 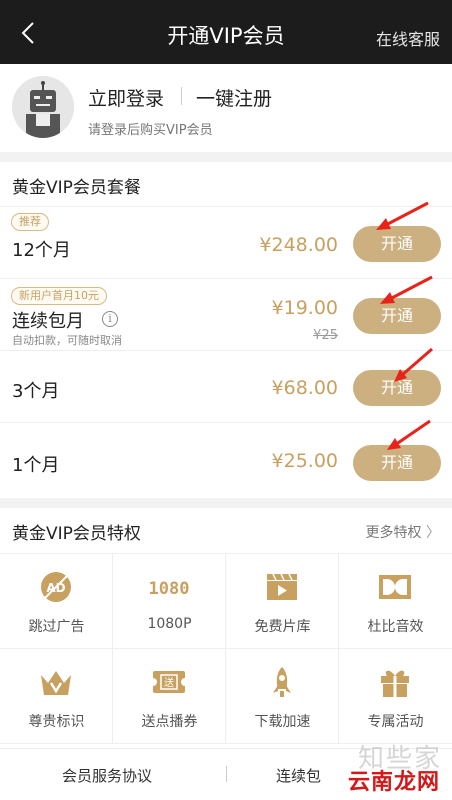 I want to click on plan-name: 1个月, so click(x=36, y=465).